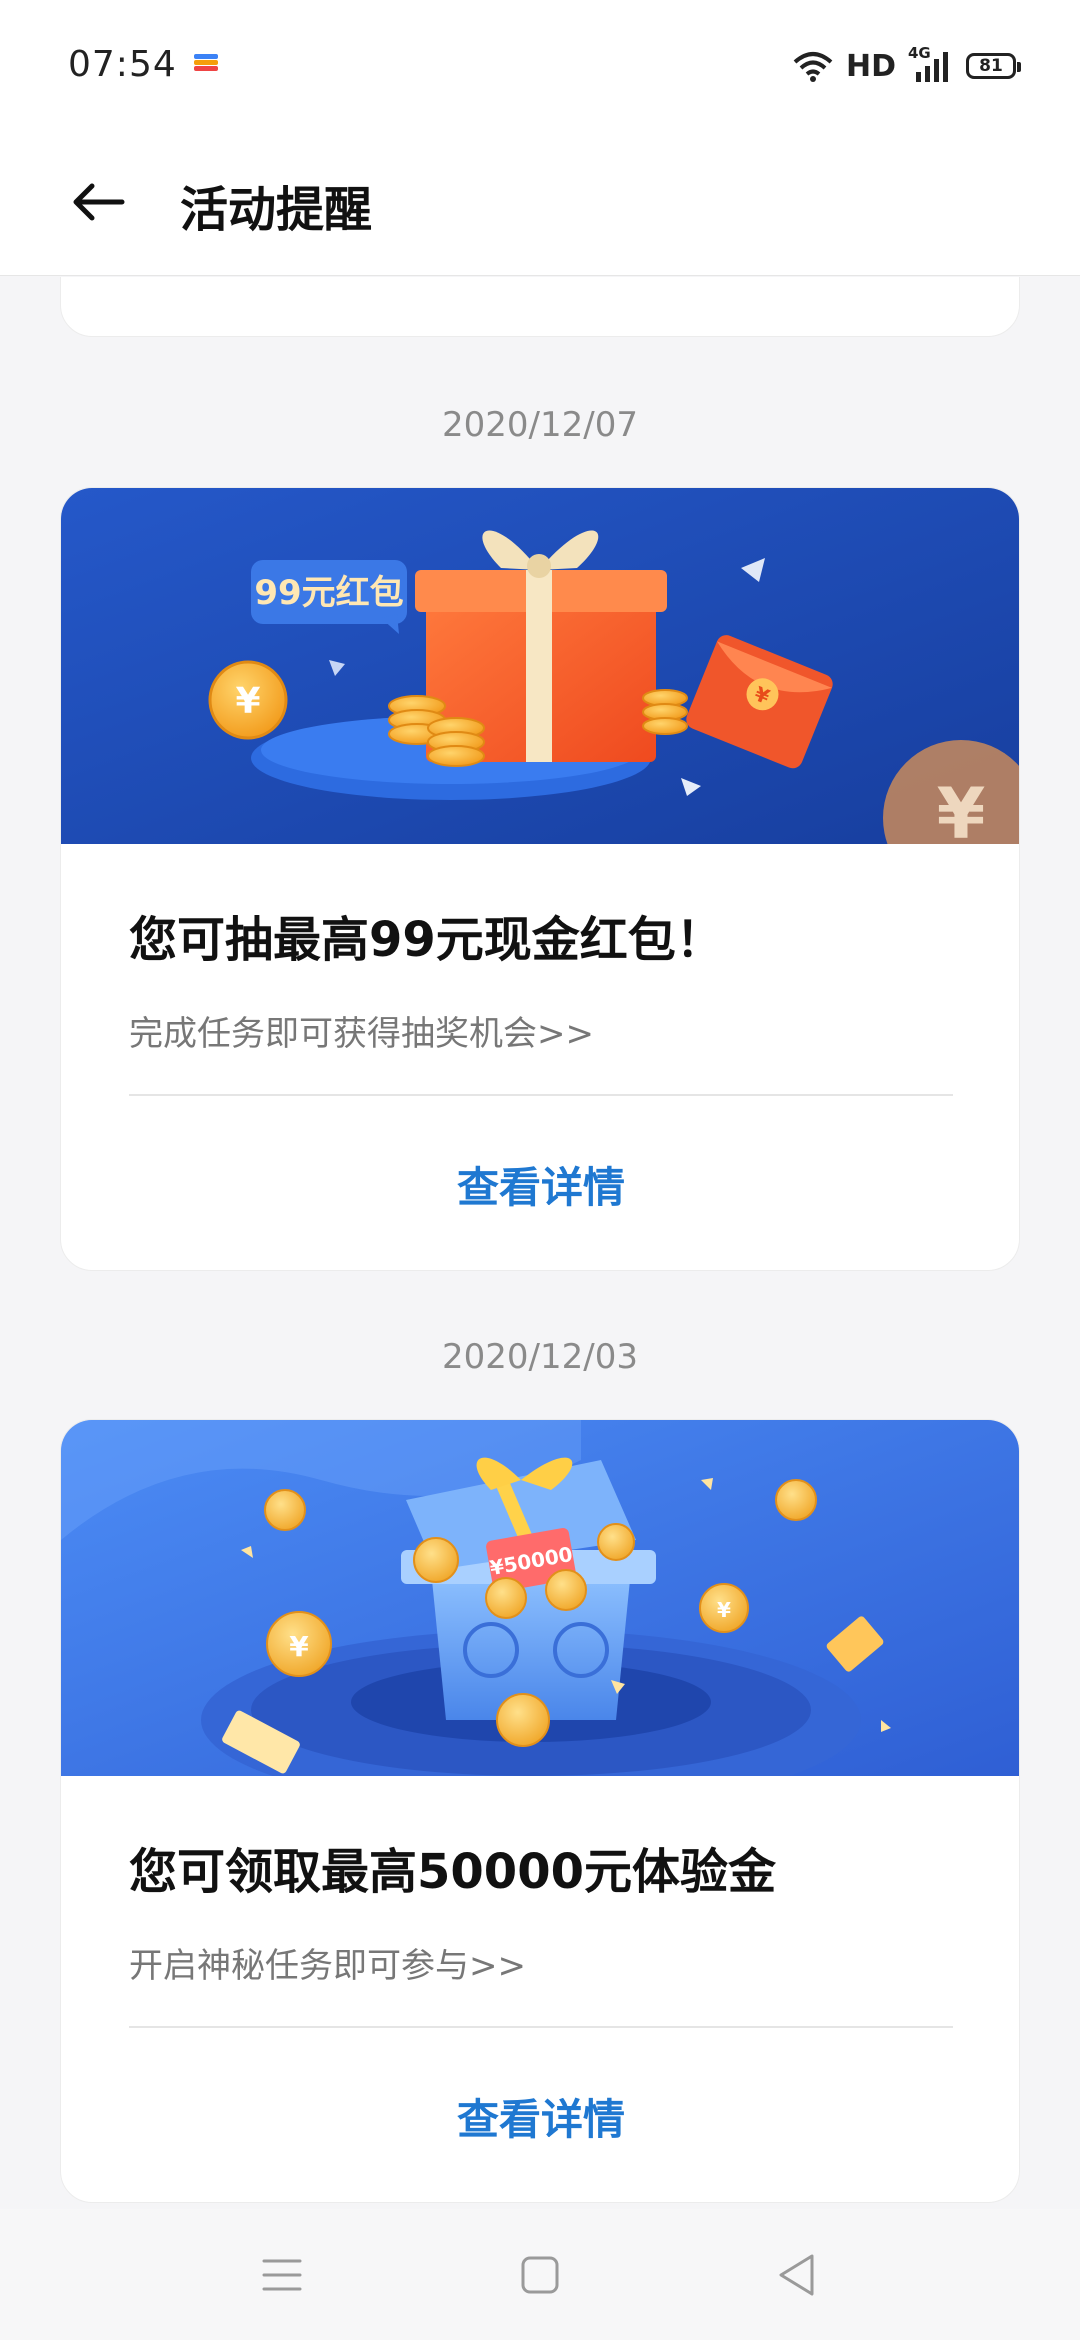  I want to click on trial-fund-banner: ¥50000 ¥ ¥, so click(540, 1598).